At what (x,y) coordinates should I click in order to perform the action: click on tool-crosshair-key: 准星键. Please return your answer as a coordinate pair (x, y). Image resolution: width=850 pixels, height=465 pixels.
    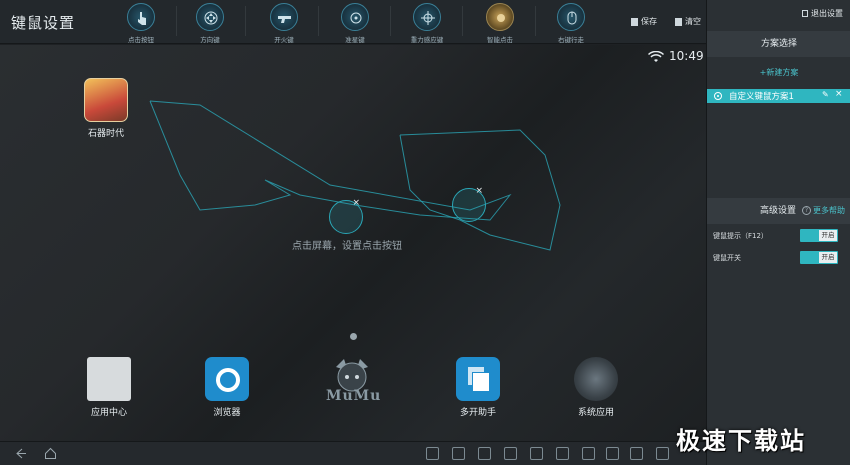
    Looking at the image, I should click on (355, 23).